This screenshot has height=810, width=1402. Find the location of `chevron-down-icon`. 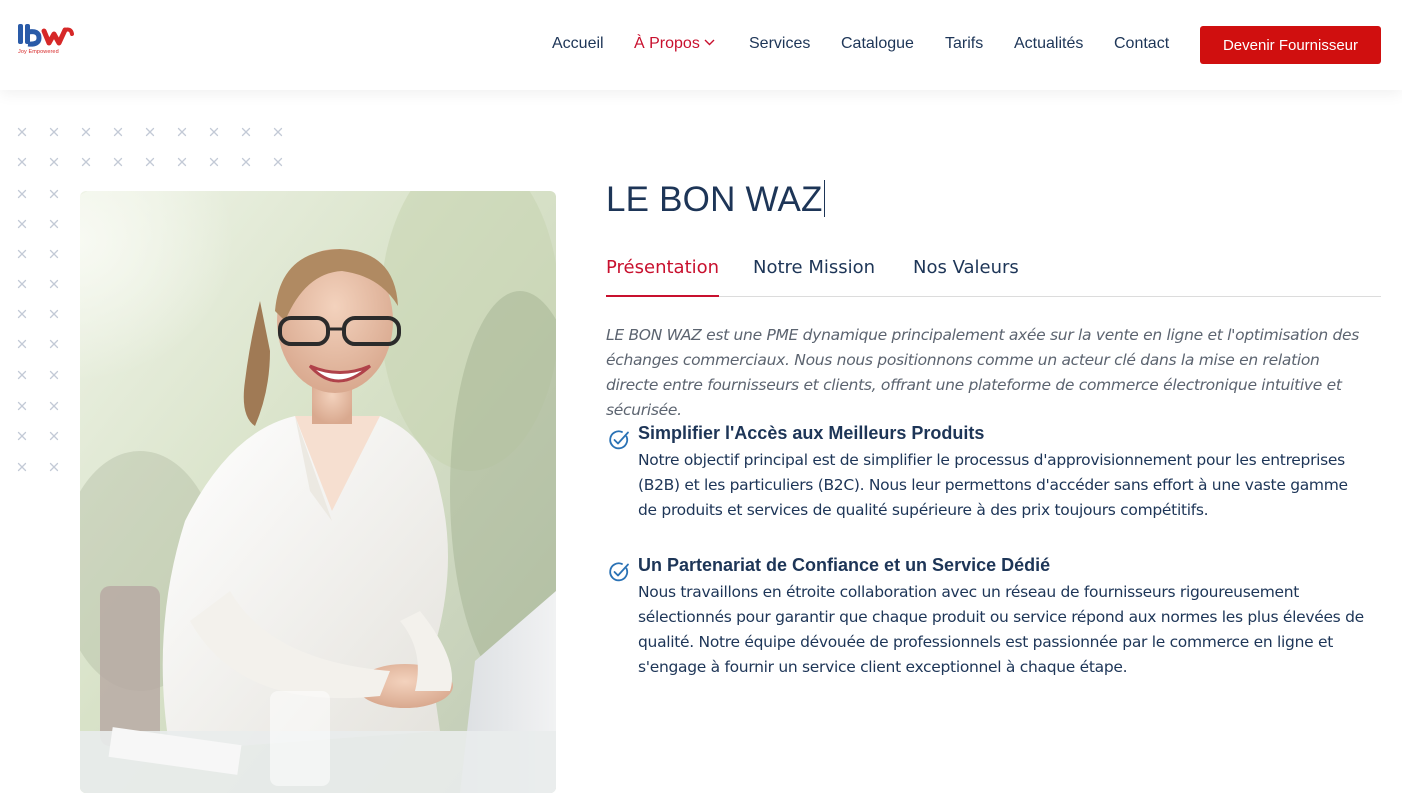

chevron-down-icon is located at coordinates (709, 42).